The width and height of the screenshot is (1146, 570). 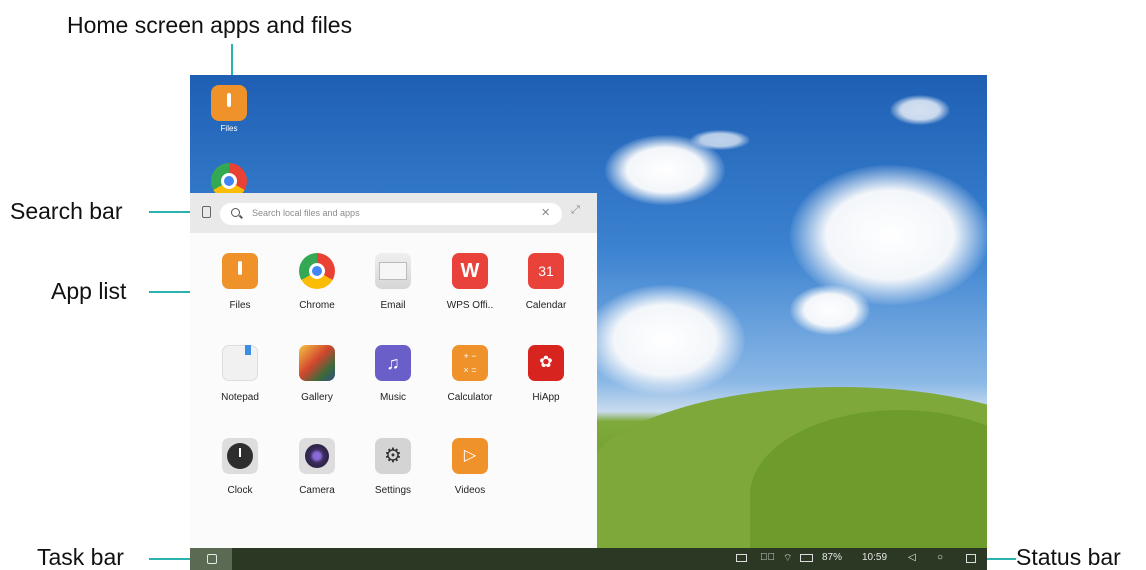 I want to click on callout-app-list: App list, so click(x=89, y=291).